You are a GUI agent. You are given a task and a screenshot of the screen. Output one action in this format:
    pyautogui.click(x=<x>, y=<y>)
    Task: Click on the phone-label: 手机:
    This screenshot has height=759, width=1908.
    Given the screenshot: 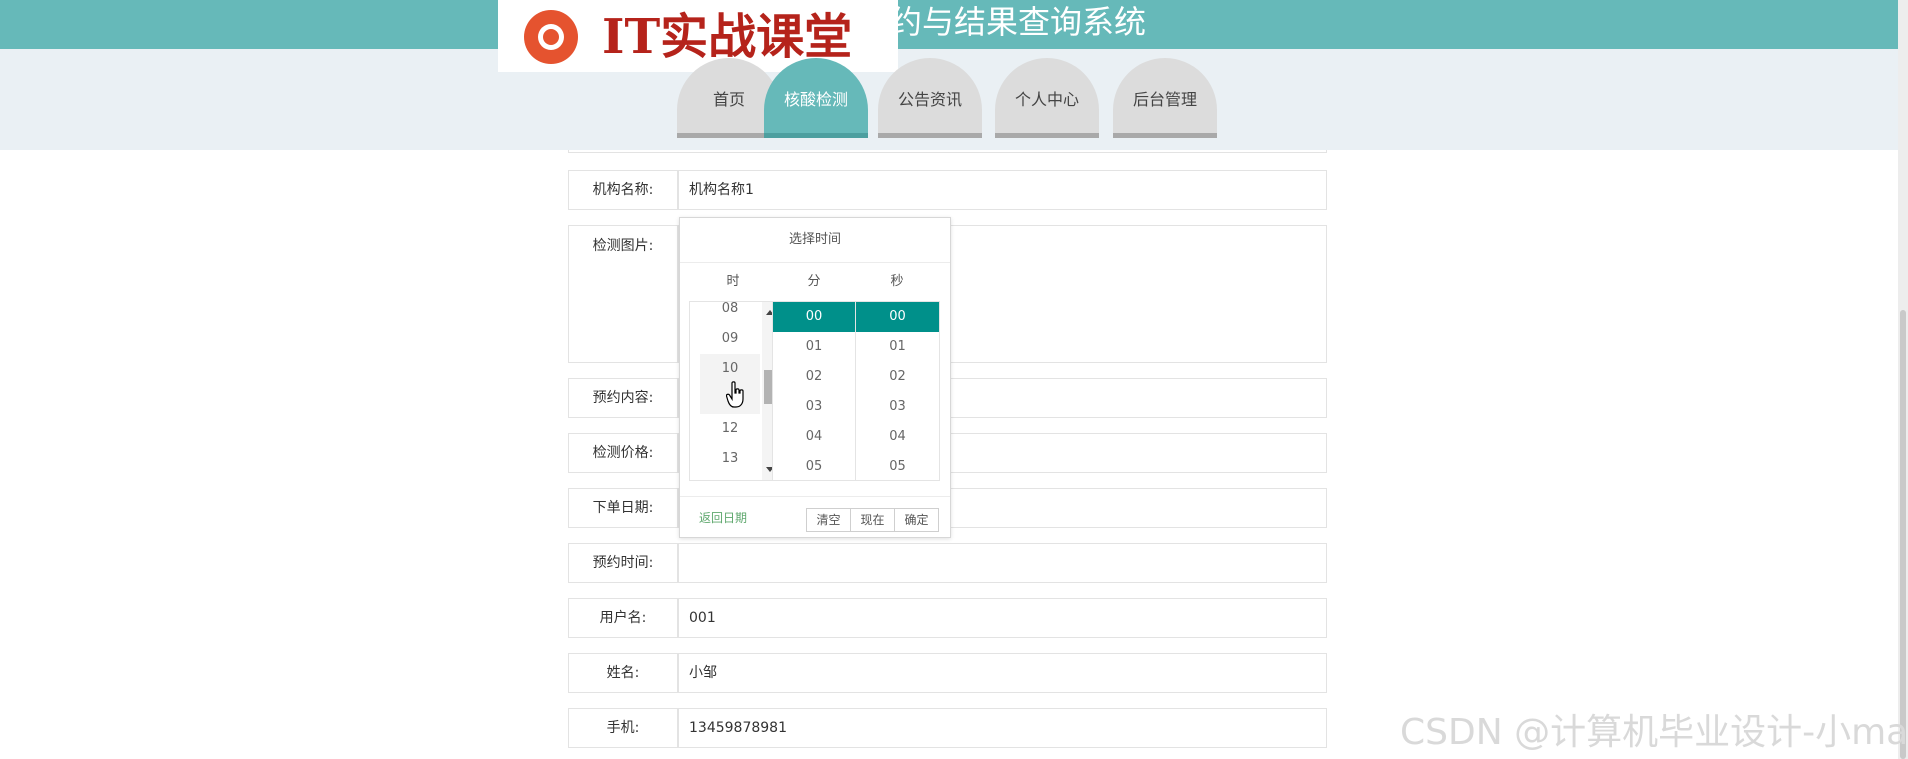 What is the action you would take?
    pyautogui.click(x=623, y=728)
    